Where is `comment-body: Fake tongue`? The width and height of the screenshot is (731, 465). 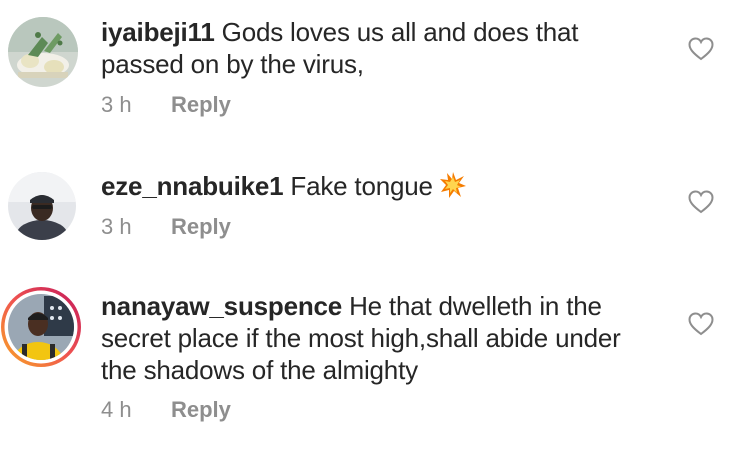 comment-body: Fake tongue is located at coordinates (358, 186).